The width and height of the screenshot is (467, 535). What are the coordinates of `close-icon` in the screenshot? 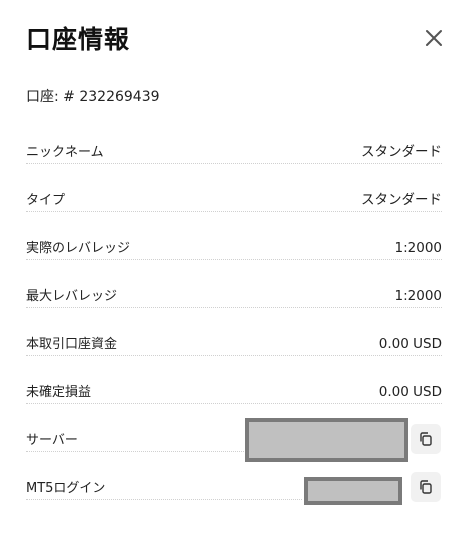 It's located at (434, 38).